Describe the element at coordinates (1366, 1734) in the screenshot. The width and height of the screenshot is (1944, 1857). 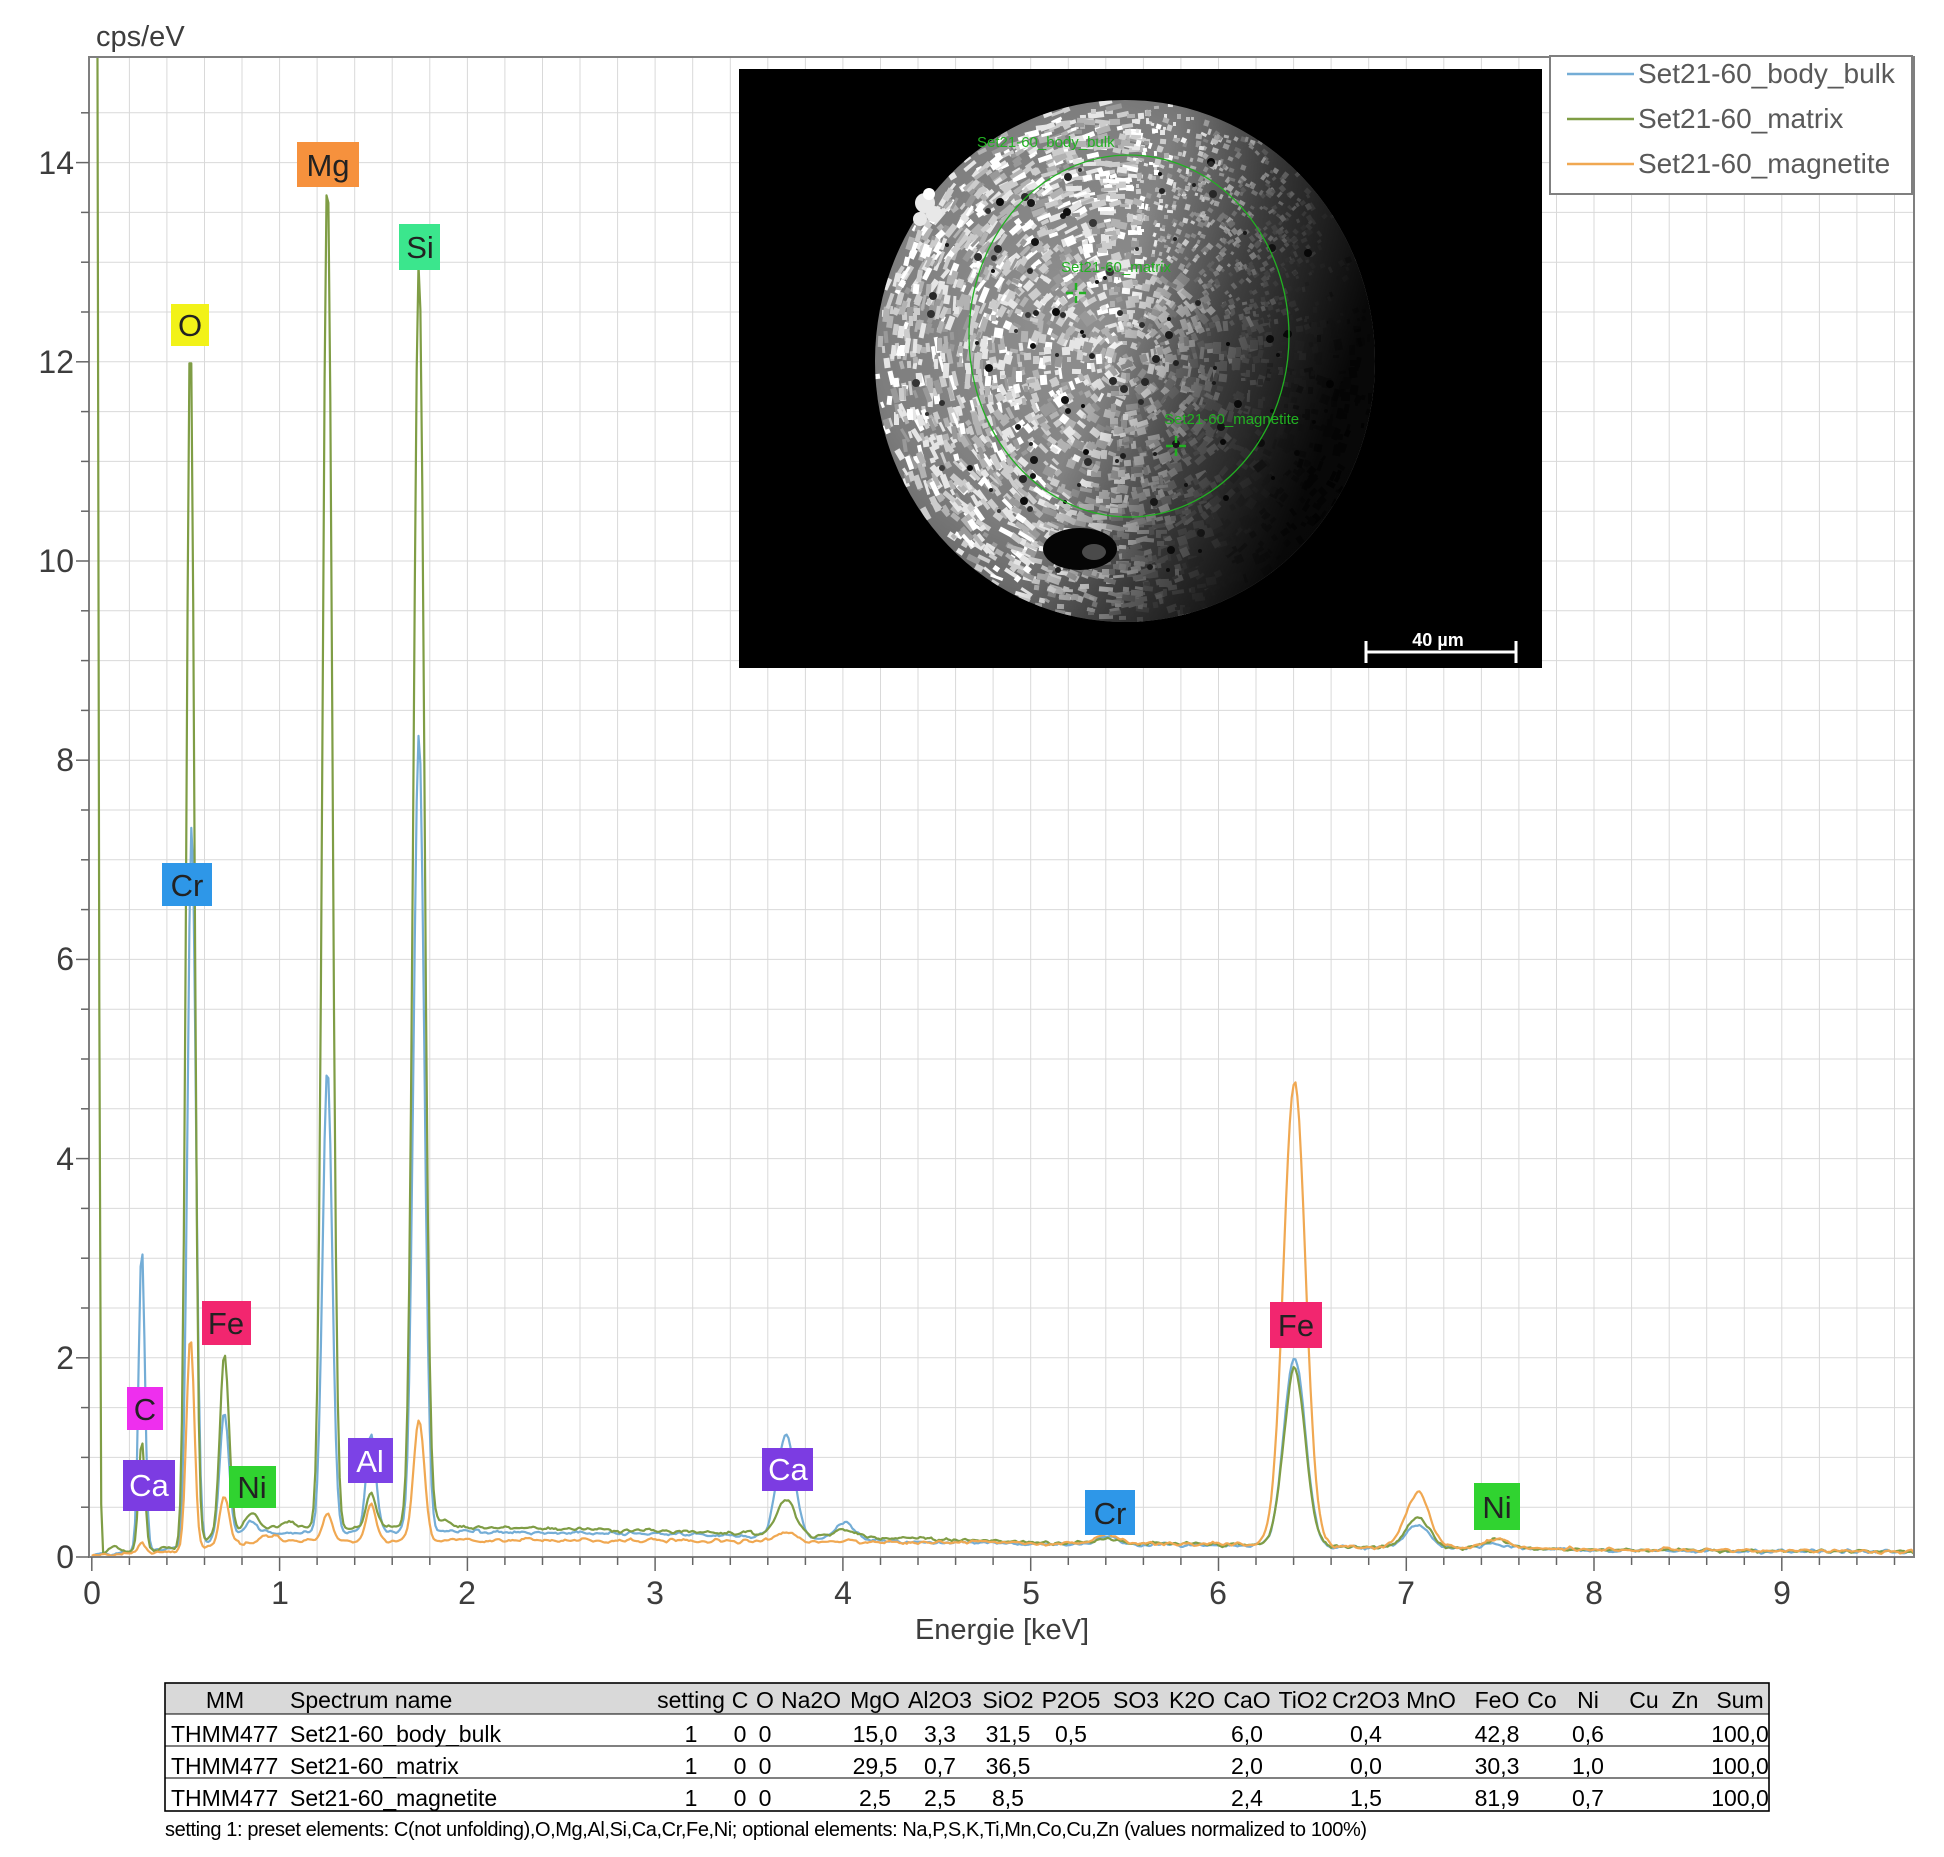
I see `svg-text: 0,4` at that location.